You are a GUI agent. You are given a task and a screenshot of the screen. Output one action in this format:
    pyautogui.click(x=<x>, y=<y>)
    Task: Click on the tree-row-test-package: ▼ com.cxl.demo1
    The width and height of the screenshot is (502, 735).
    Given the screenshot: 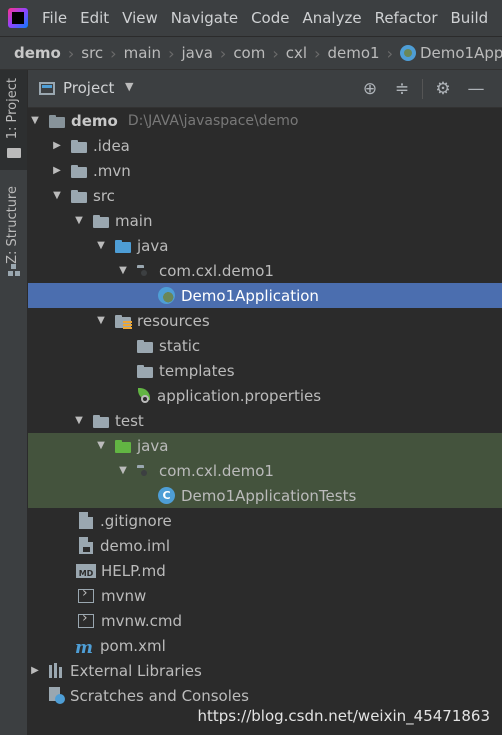 What is the action you would take?
    pyautogui.click(x=265, y=470)
    